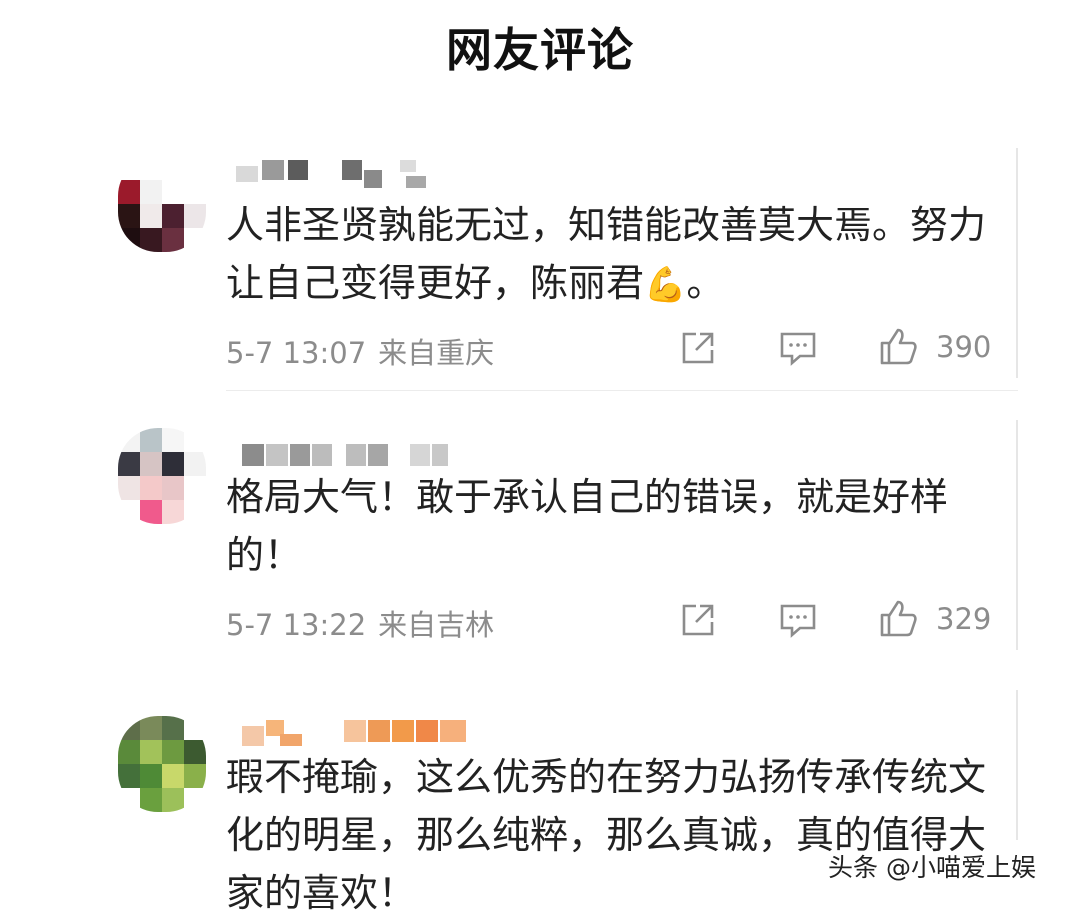  Describe the element at coordinates (665, 285) in the screenshot. I see `flexed-biceps-emoji: 💪` at that location.